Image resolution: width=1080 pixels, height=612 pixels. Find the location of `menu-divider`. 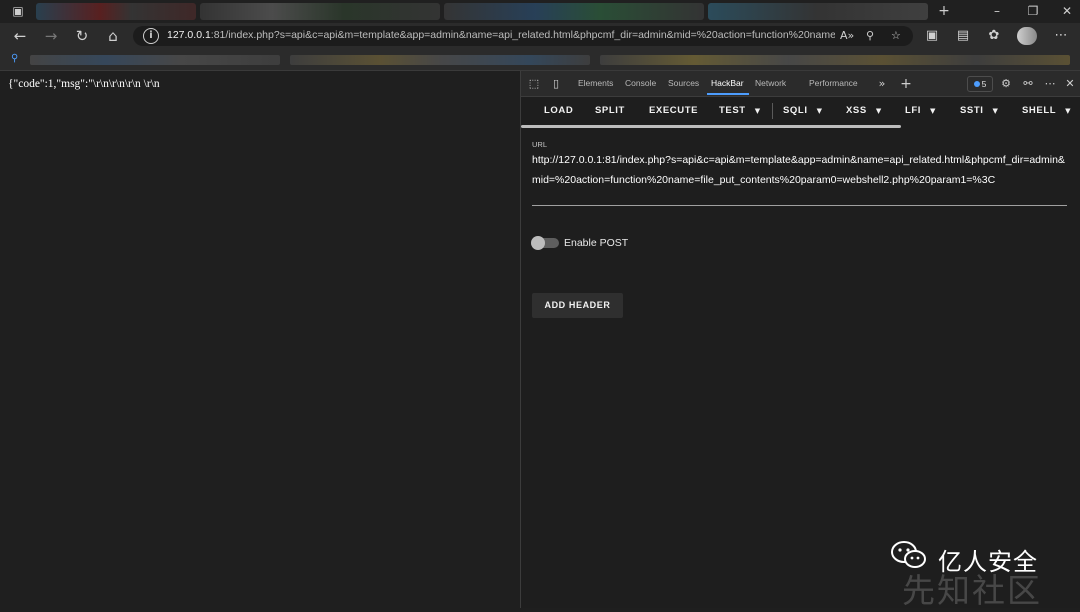

menu-divider is located at coordinates (772, 111).